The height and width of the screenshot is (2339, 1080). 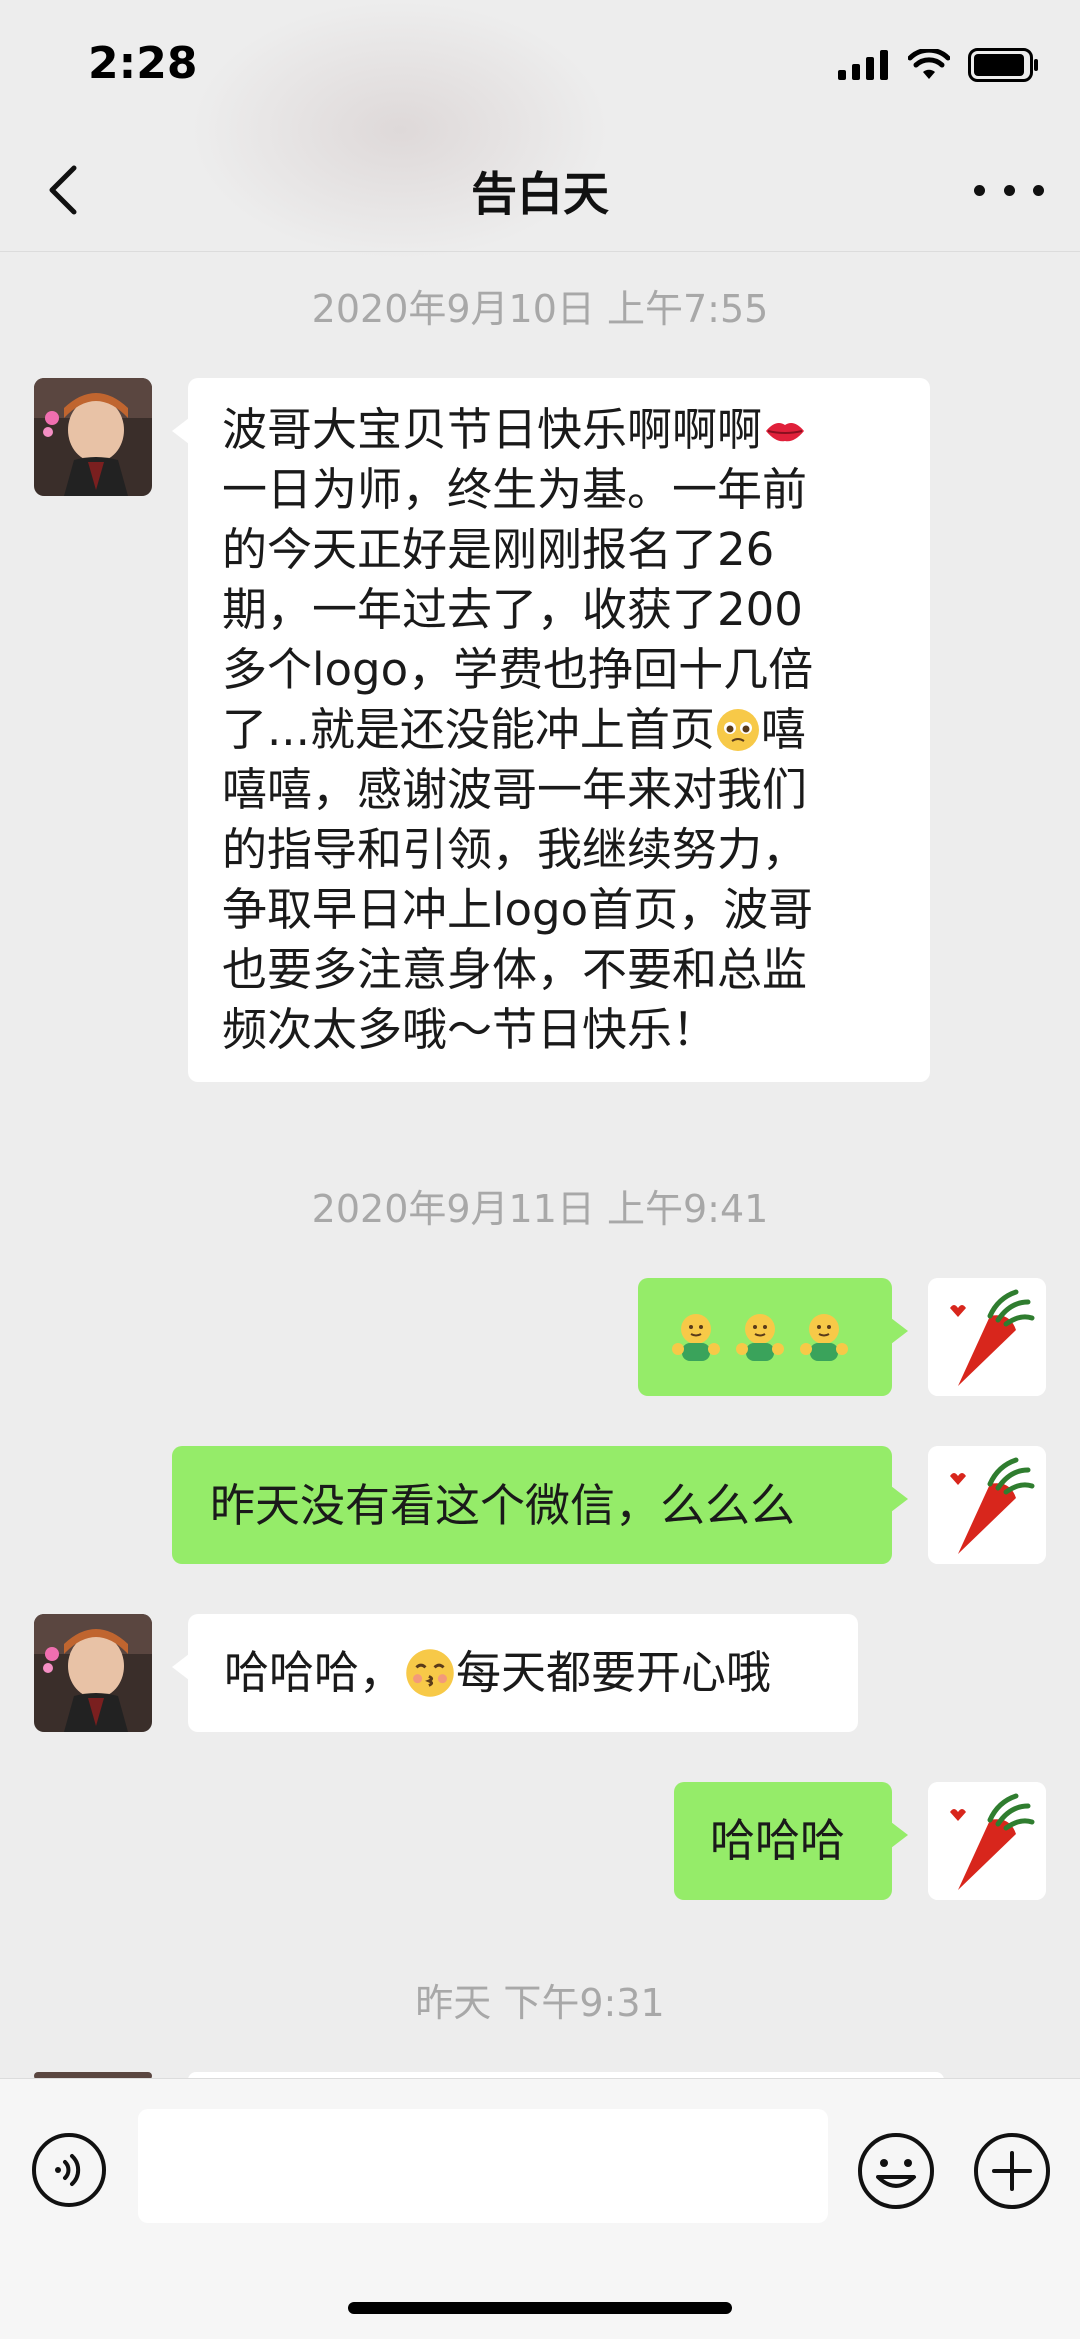 What do you see at coordinates (1009, 190) in the screenshot?
I see `more-button` at bounding box center [1009, 190].